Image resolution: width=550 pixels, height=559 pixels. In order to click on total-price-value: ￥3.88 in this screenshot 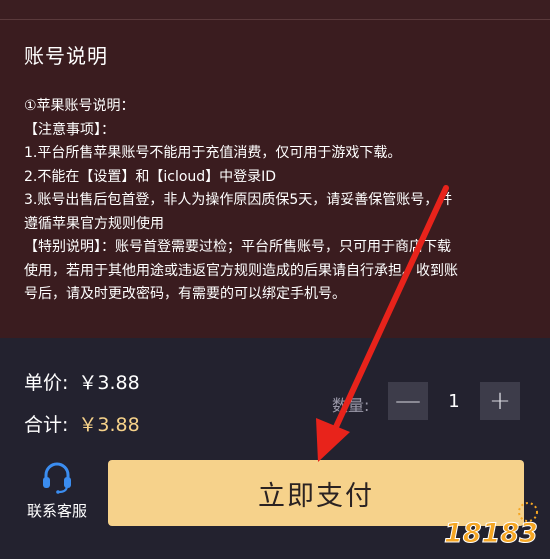, I will do `click(109, 425)`.